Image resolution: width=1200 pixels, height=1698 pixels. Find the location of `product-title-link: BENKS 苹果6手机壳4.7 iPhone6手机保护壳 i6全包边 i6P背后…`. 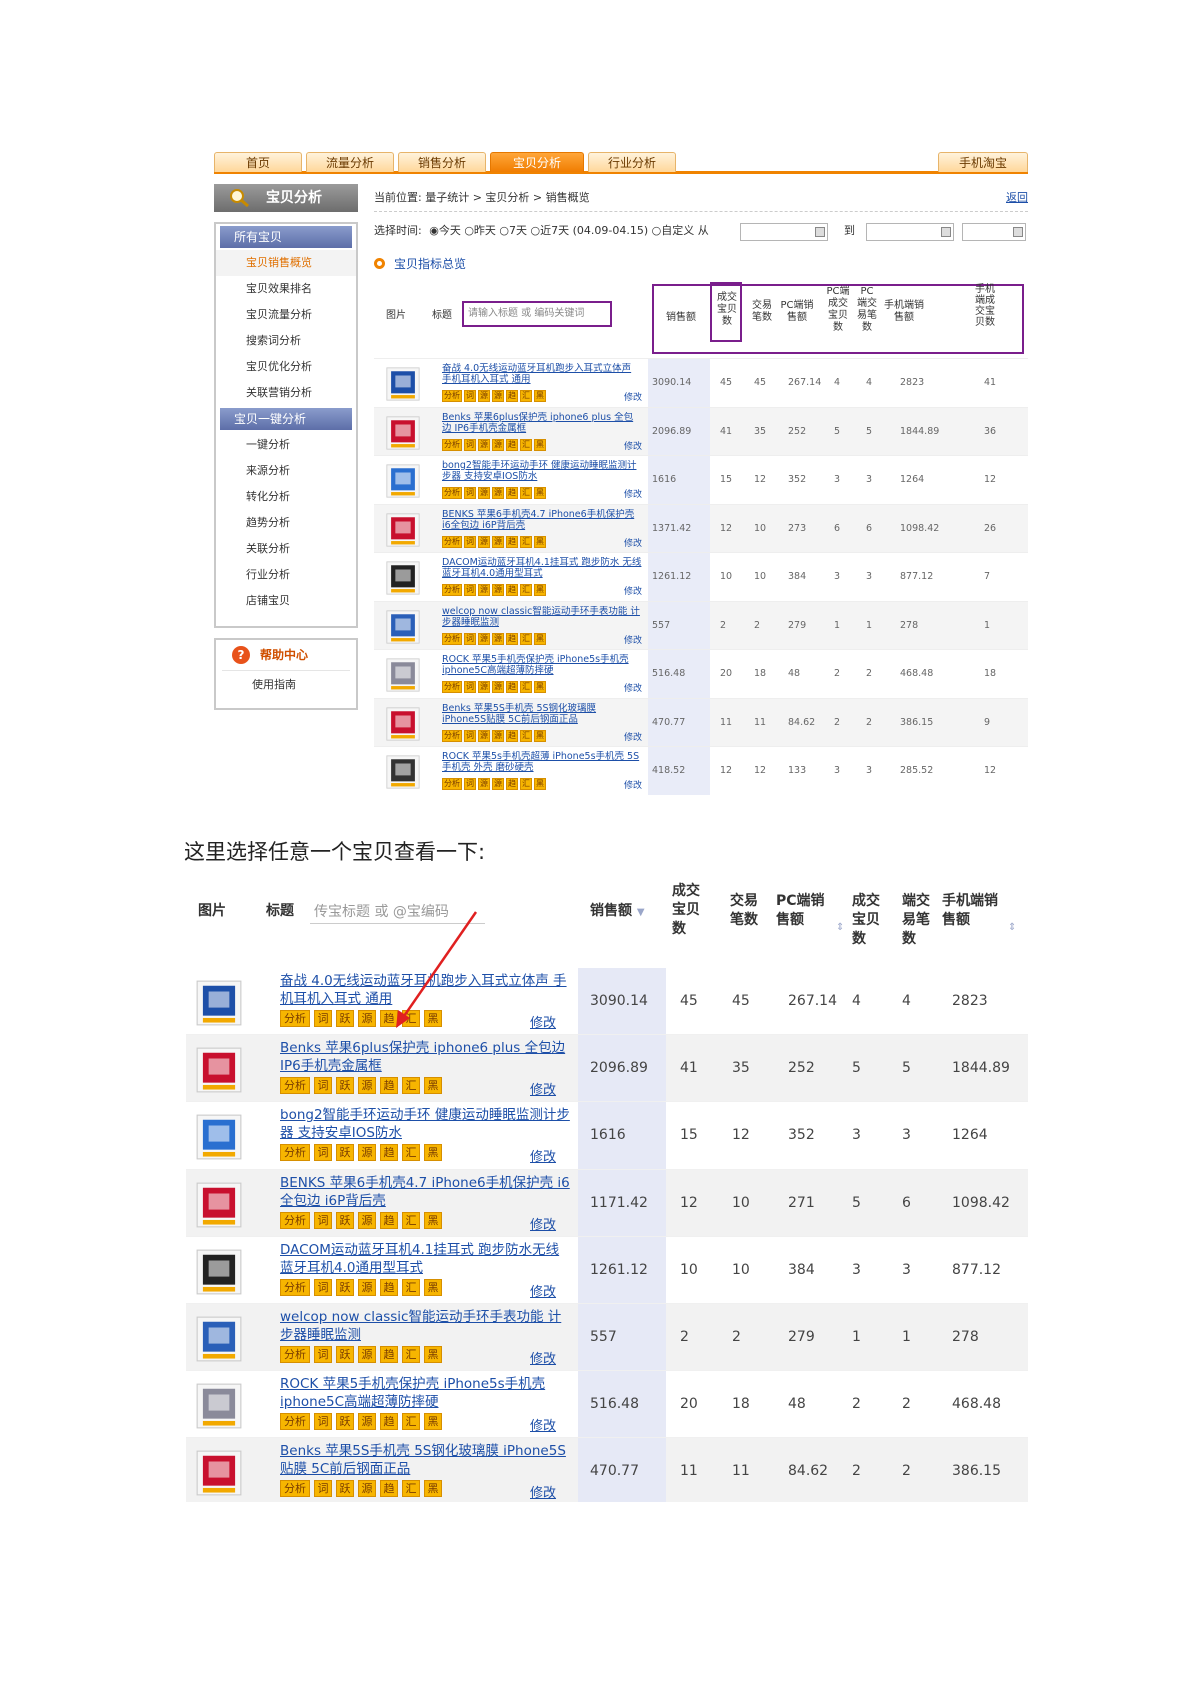

product-title-link: BENKS 苹果6手机壳4.7 iPhone6手机保护壳 i6全包边 i6P背后… is located at coordinates (425, 1192).